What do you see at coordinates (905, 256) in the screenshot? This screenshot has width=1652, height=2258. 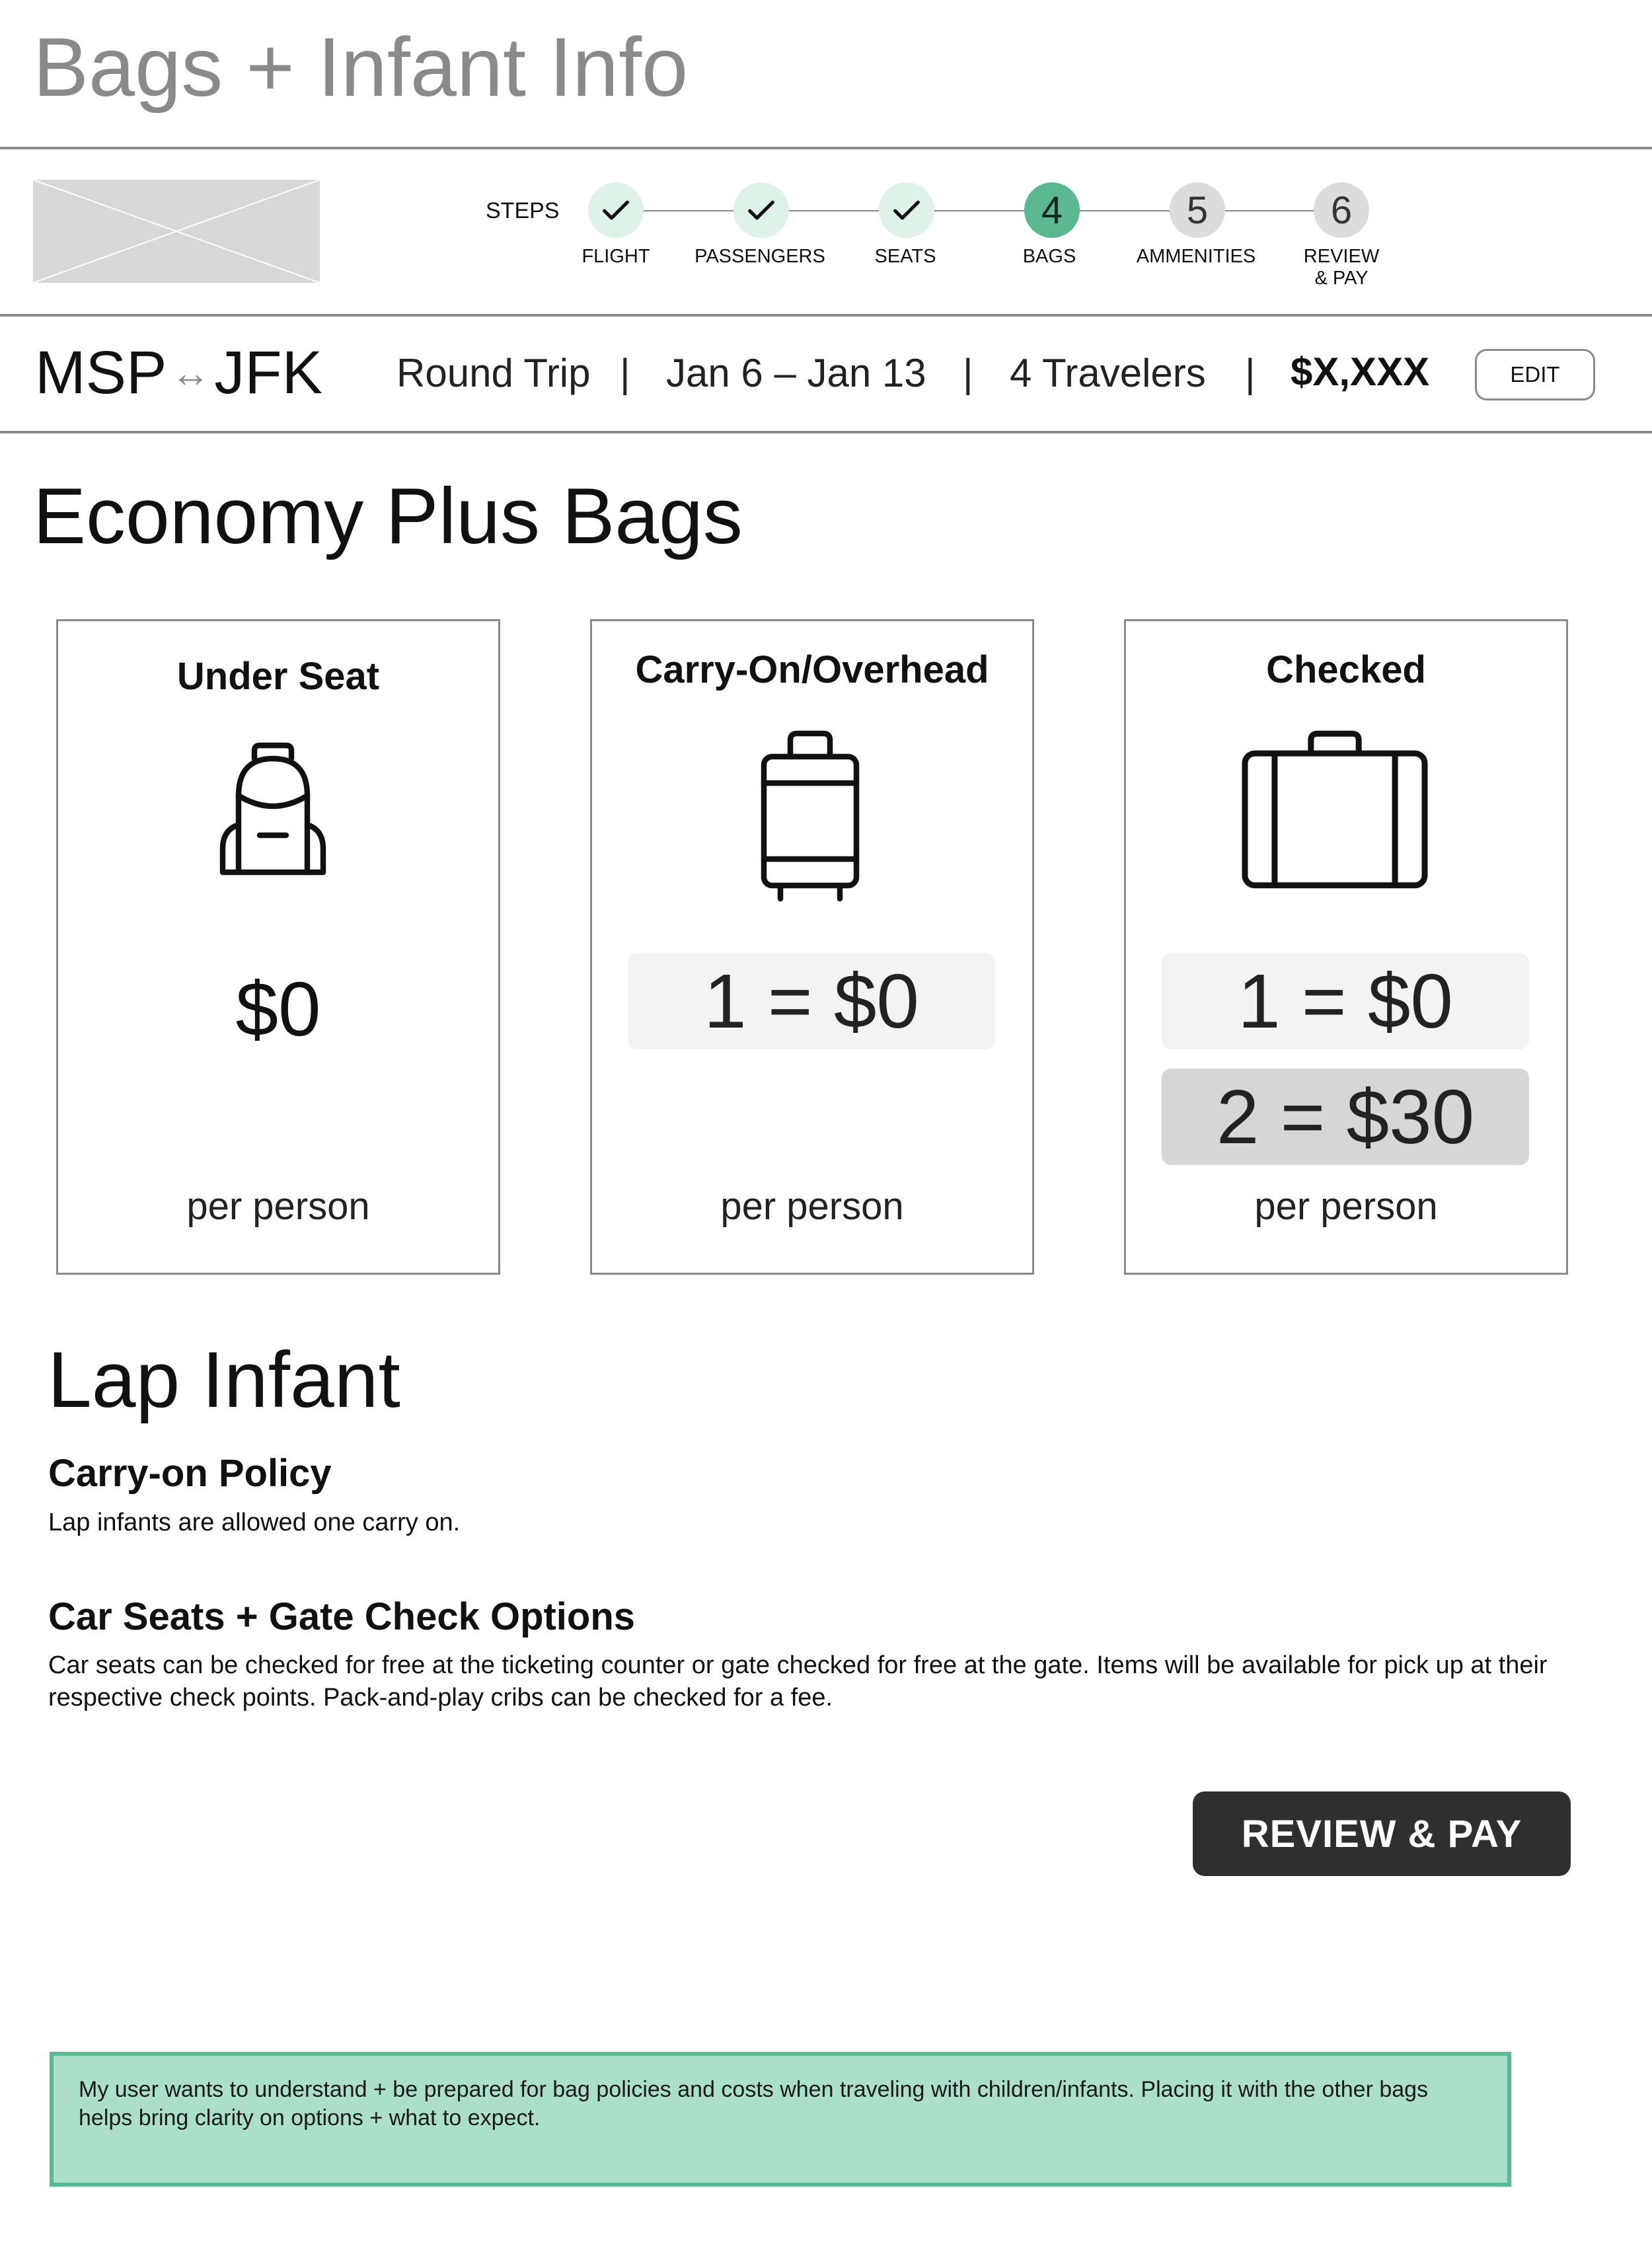 I see `step-label-seats: SEATS` at bounding box center [905, 256].